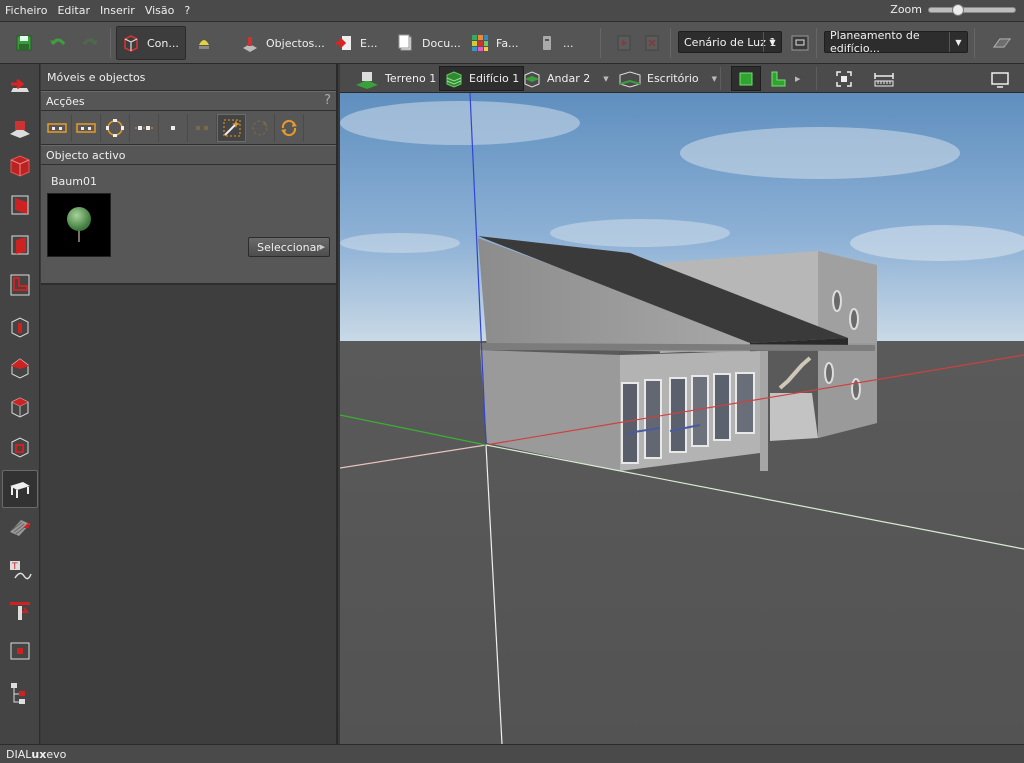 The height and width of the screenshot is (763, 1024). Describe the element at coordinates (24, 43) in the screenshot. I see `save-button` at that location.